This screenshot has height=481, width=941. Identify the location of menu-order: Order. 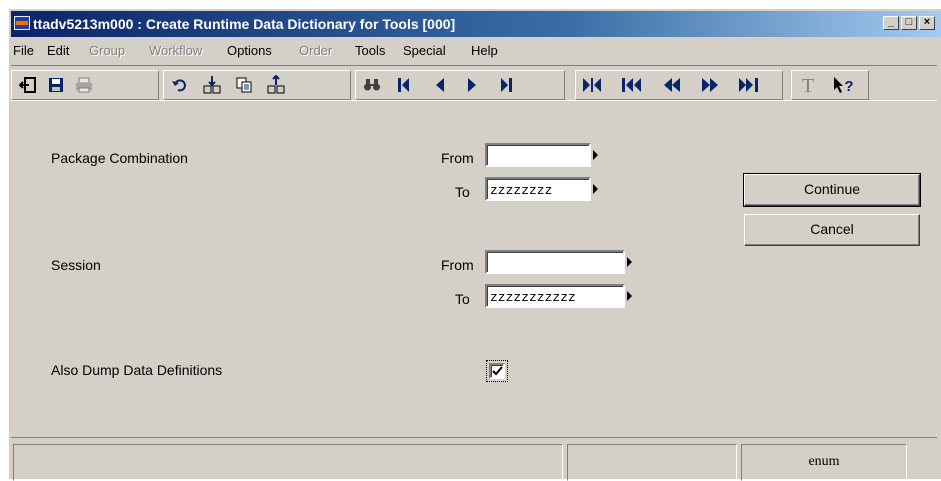
(315, 50).